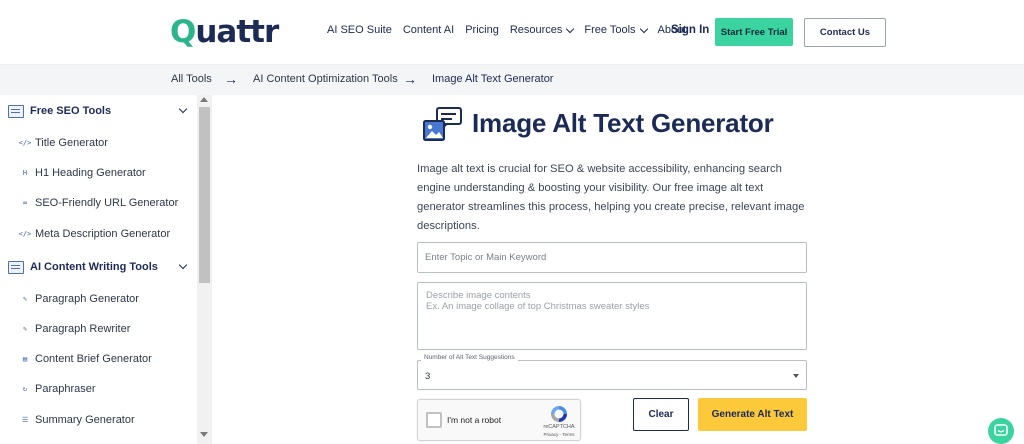  Describe the element at coordinates (559, 427) in the screenshot. I see `recaptcha-brand: reCAPTCHA` at that location.